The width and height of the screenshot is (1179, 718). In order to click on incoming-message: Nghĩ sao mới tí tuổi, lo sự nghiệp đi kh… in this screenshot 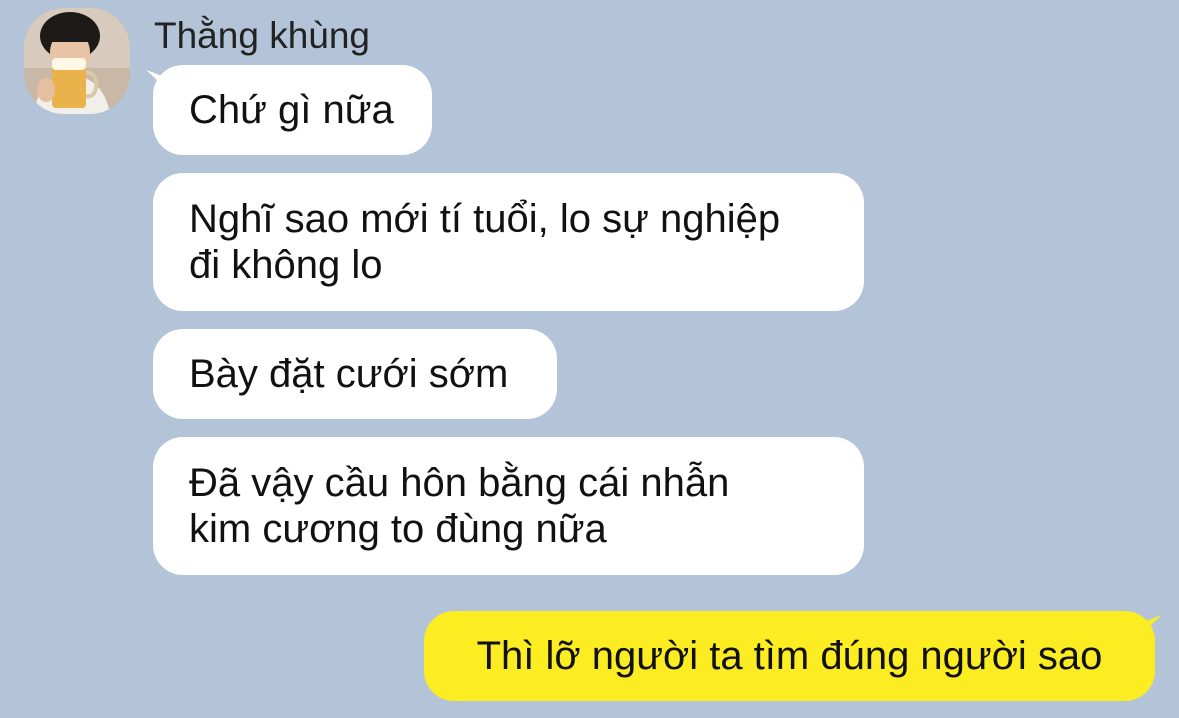, I will do `click(508, 242)`.